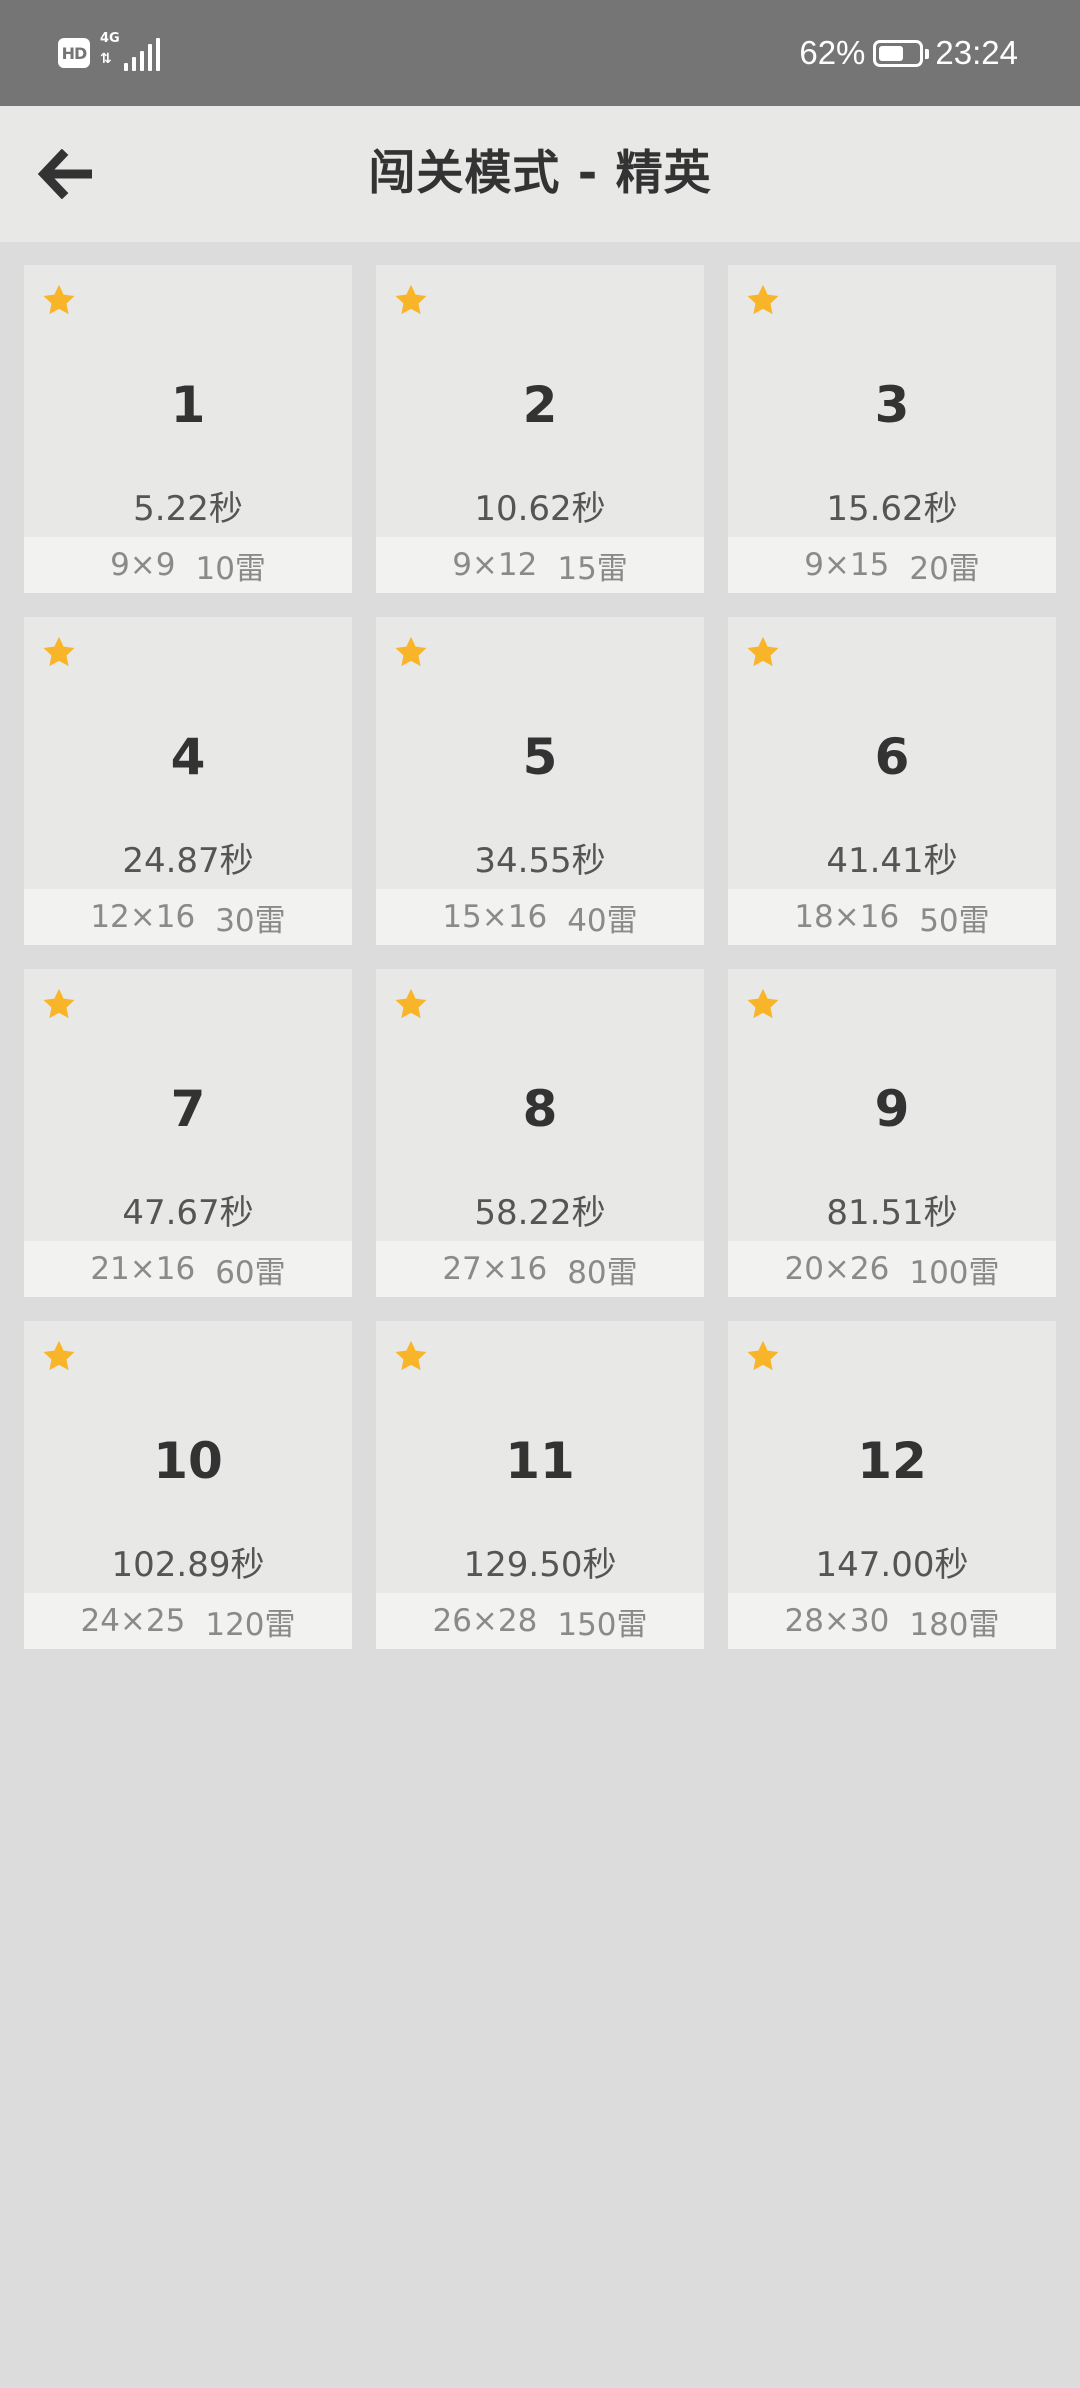 The height and width of the screenshot is (2388, 1080). I want to click on battery-icon, so click(901, 53).